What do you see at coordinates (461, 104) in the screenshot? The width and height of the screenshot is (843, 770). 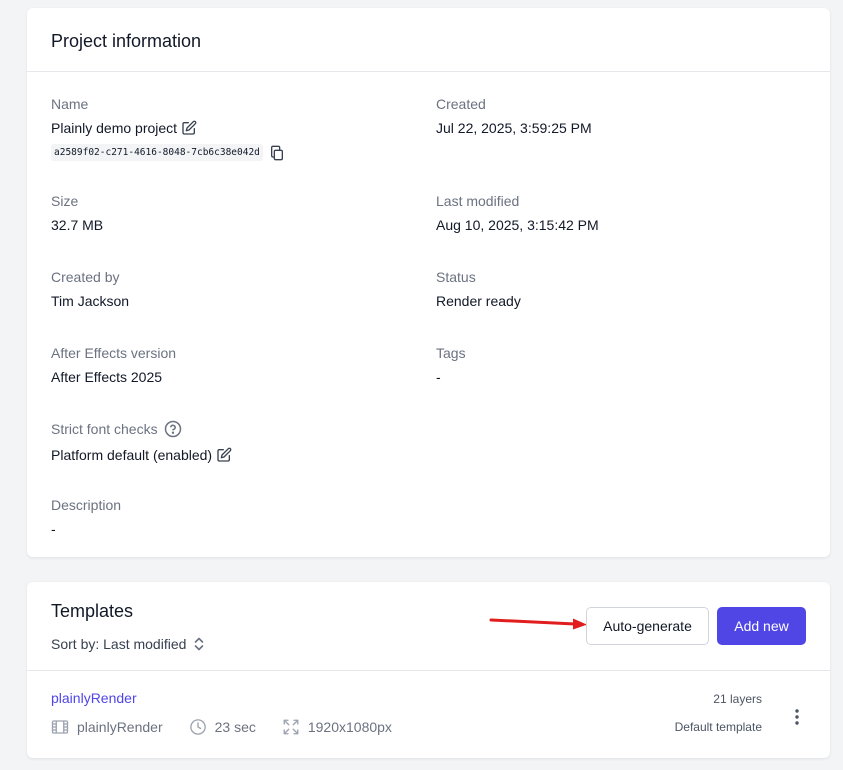 I see `created-label: Created` at bounding box center [461, 104].